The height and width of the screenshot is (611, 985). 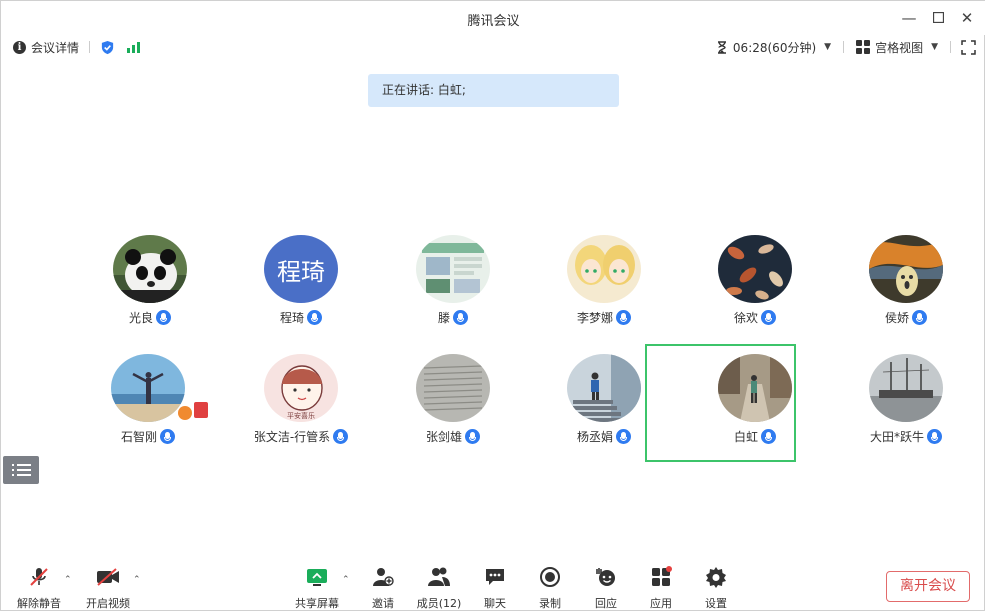 I want to click on participant-name: 程琦, so click(x=291, y=318).